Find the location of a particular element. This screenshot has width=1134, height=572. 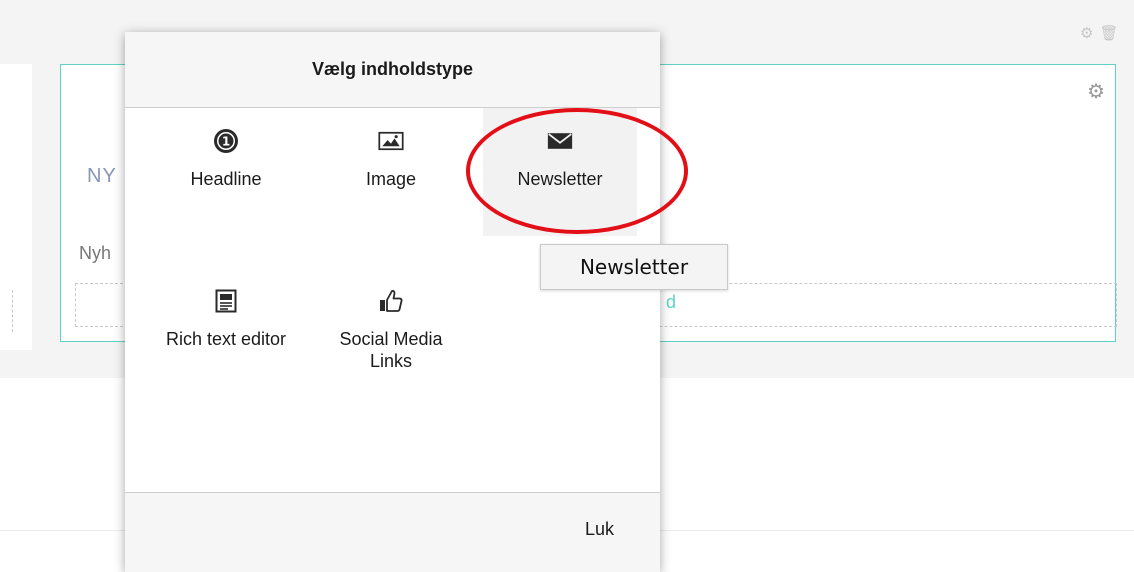

tooltip: Newsletter is located at coordinates (634, 267).